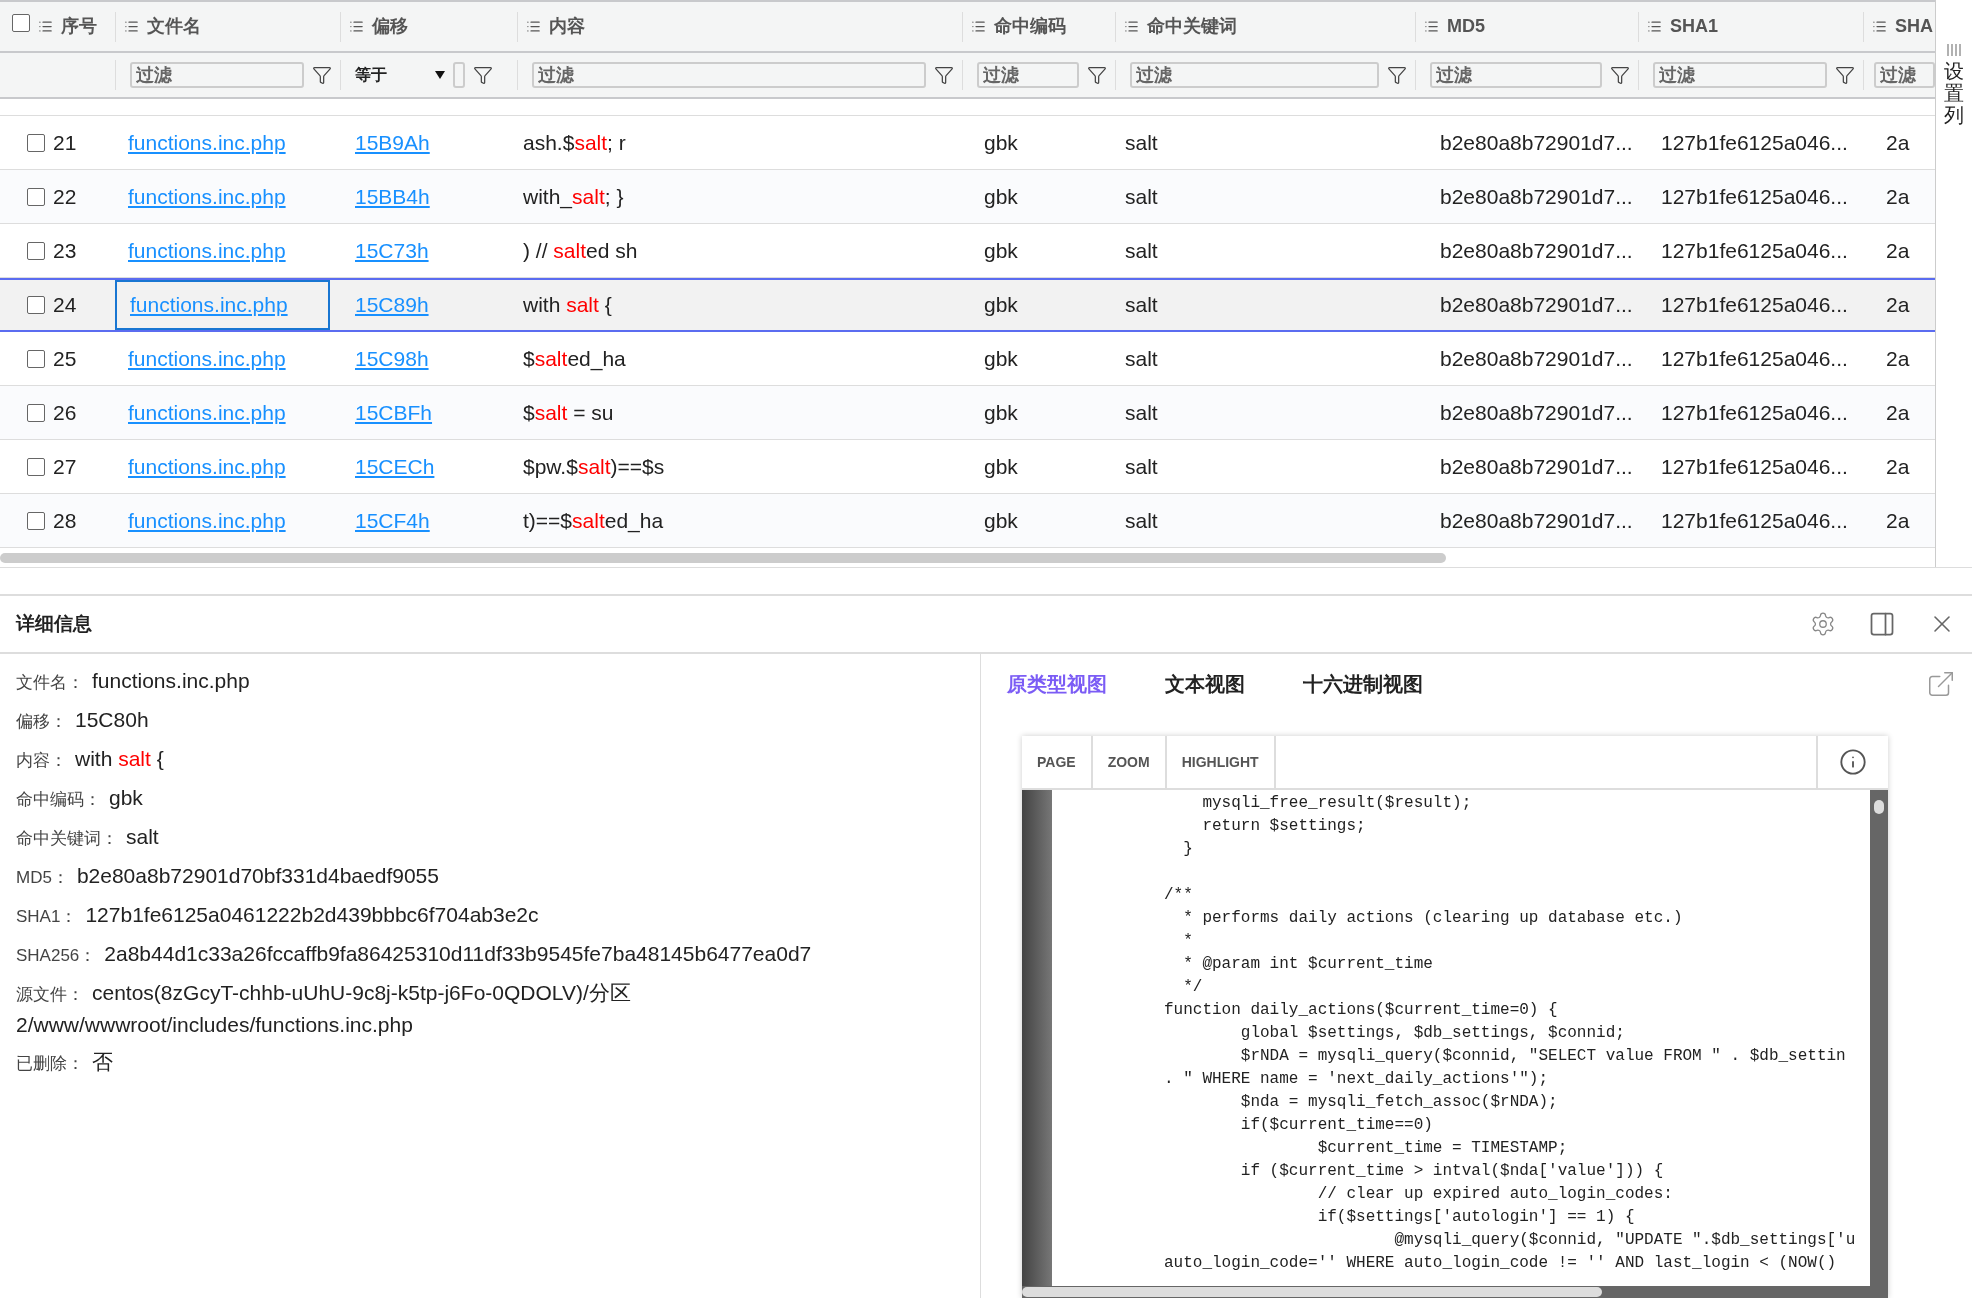  I want to click on code-line: * performs daily actions (clearing up database etc.), so click(1433, 918).